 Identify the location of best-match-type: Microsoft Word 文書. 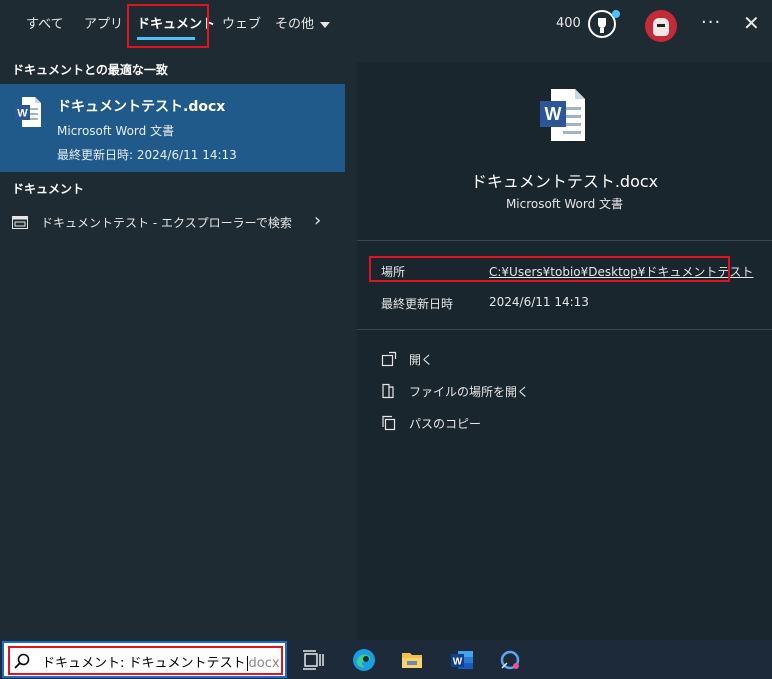
(116, 131).